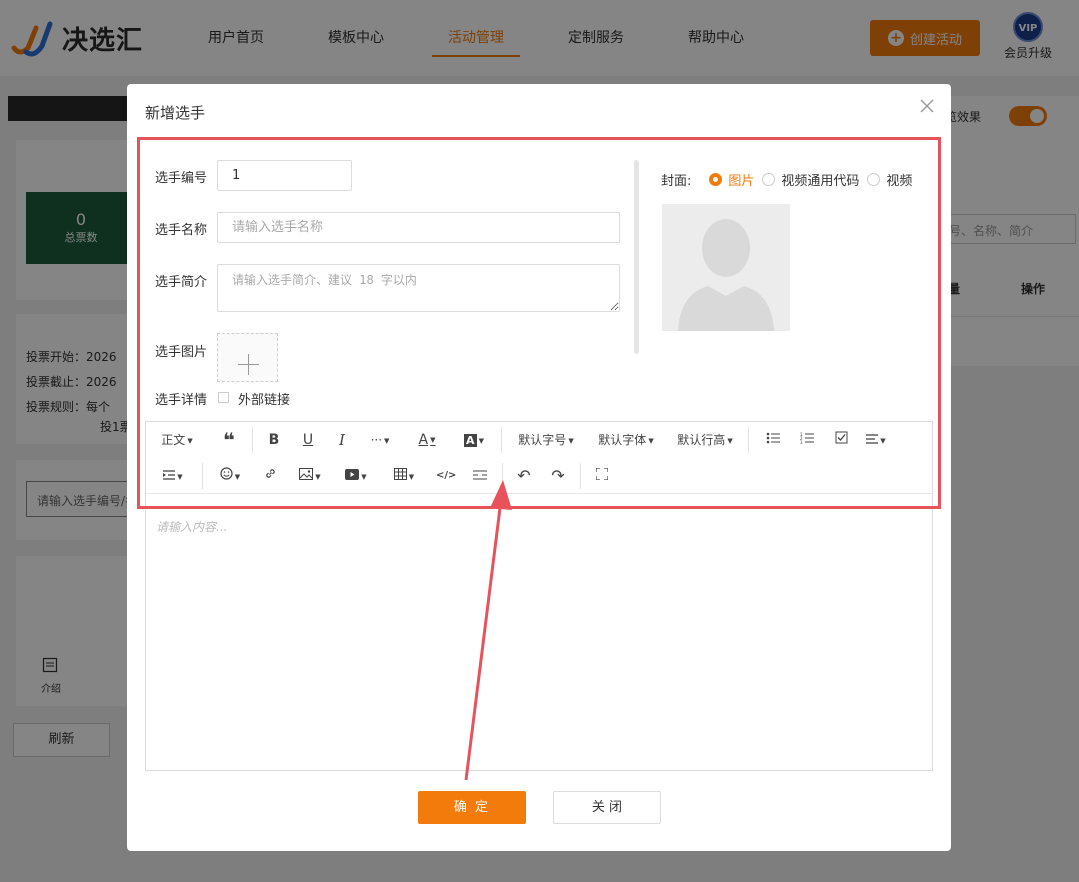  What do you see at coordinates (474, 440) in the screenshot?
I see `background-color-icon: A ▼` at bounding box center [474, 440].